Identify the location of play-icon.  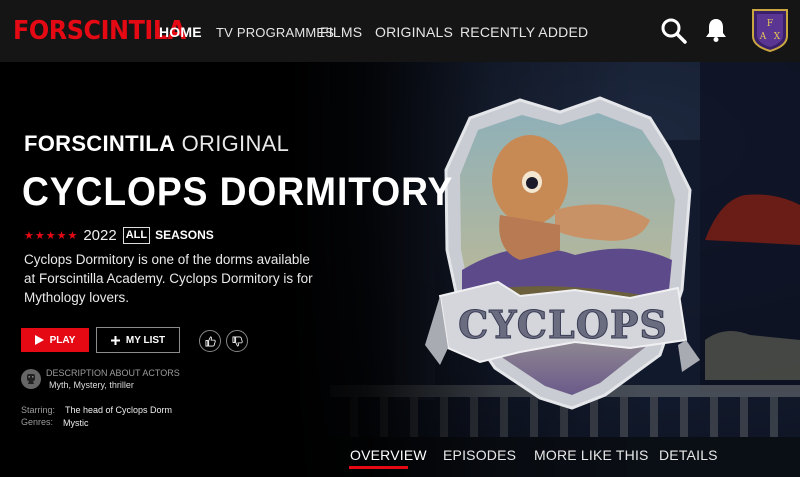
(39, 340).